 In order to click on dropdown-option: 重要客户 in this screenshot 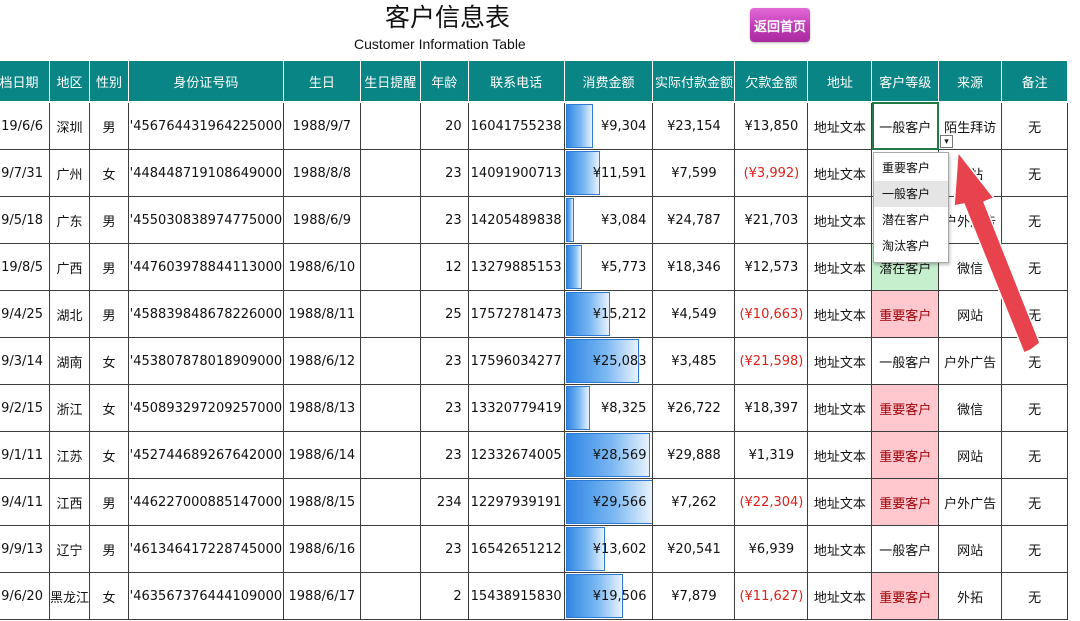, I will do `click(911, 168)`.